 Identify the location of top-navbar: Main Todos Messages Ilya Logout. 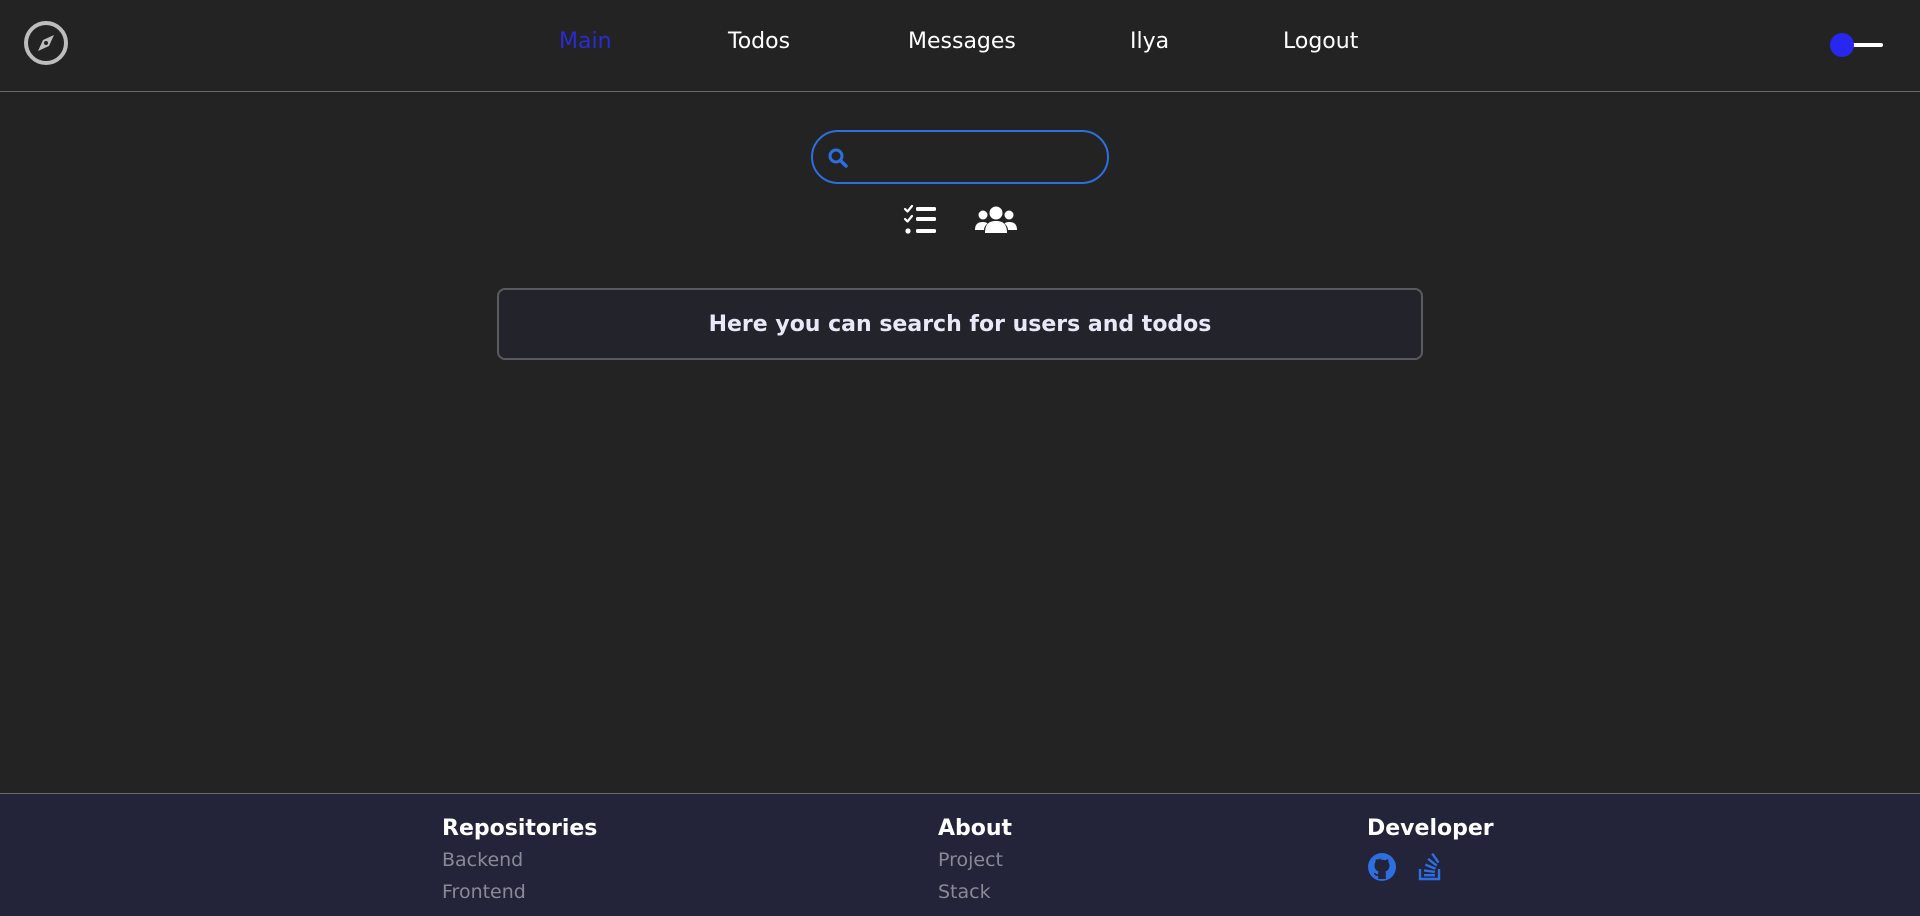
(960, 46).